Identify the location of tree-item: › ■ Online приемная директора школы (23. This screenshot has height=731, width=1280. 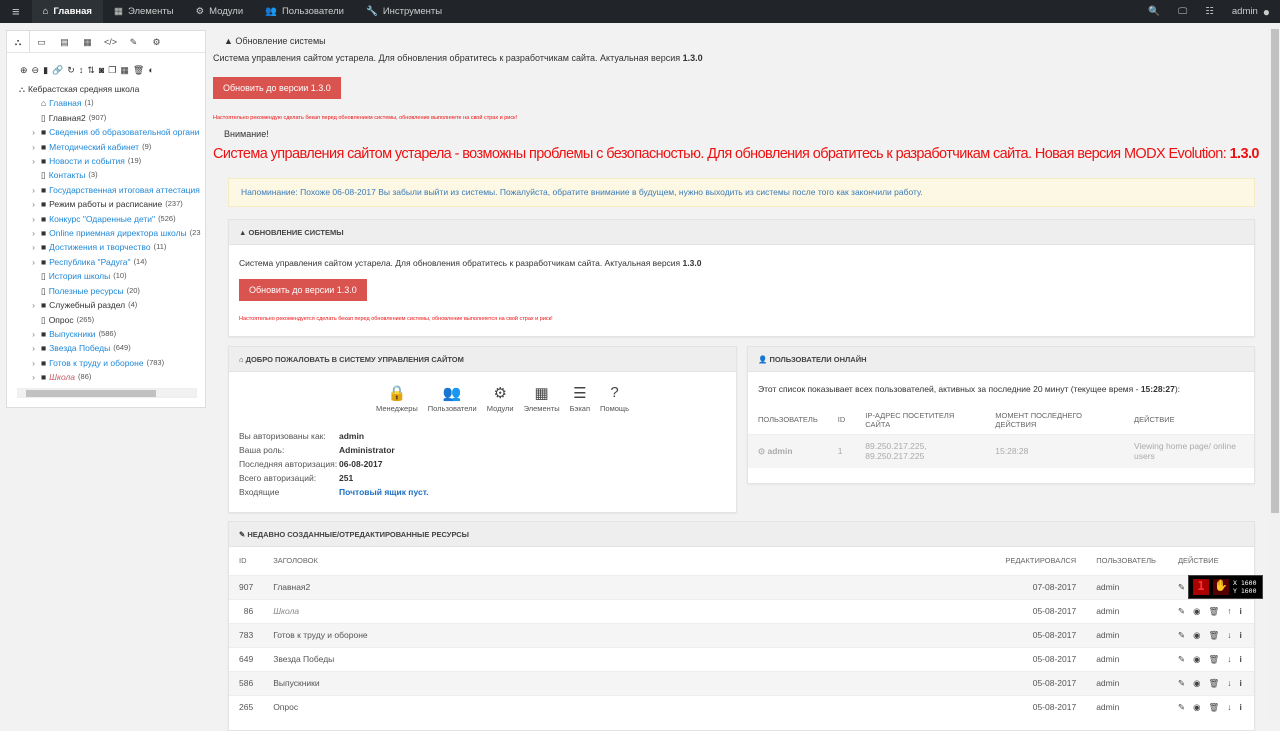
(112, 233).